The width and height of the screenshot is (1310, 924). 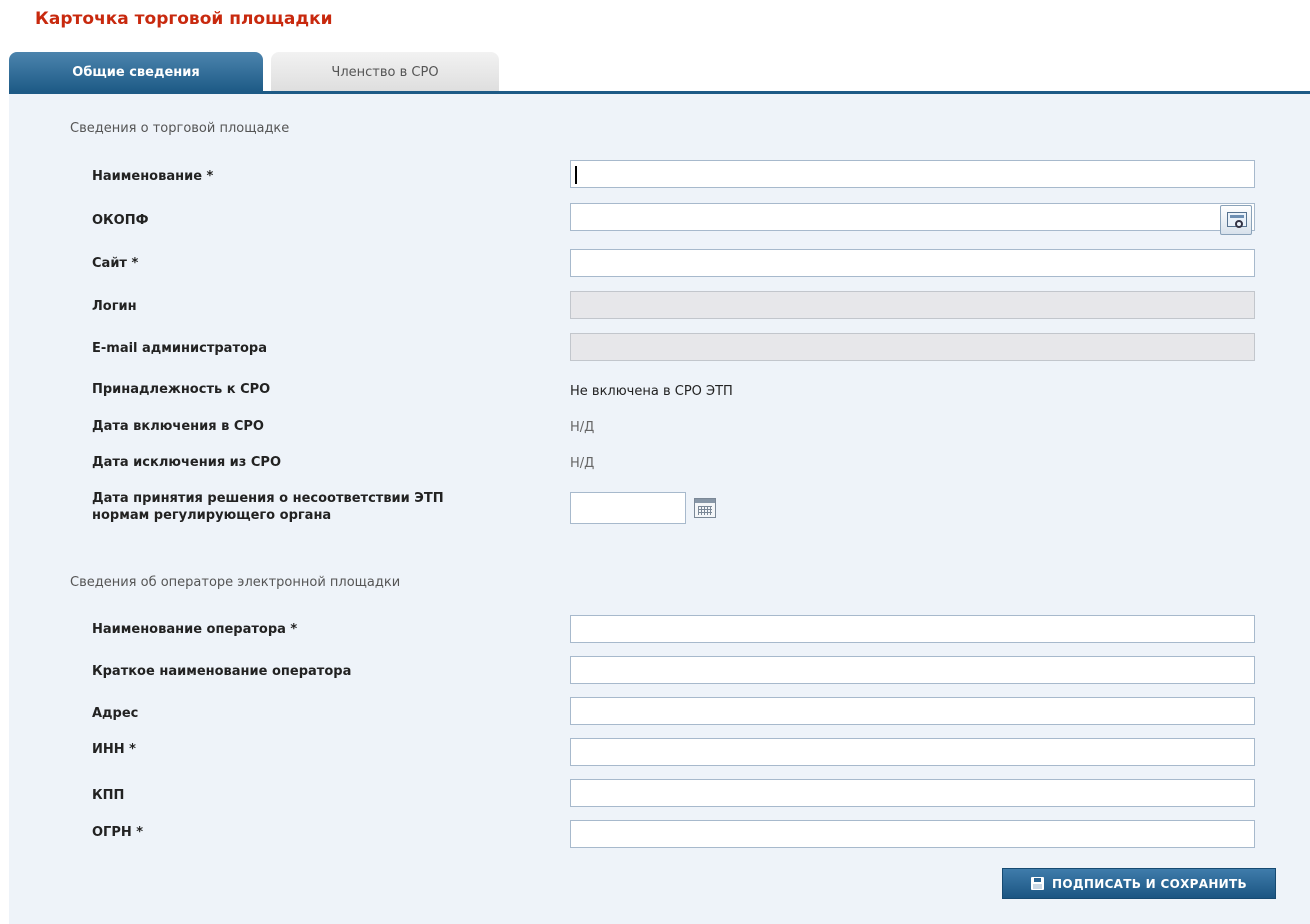 I want to click on save-icon, so click(x=1038, y=883).